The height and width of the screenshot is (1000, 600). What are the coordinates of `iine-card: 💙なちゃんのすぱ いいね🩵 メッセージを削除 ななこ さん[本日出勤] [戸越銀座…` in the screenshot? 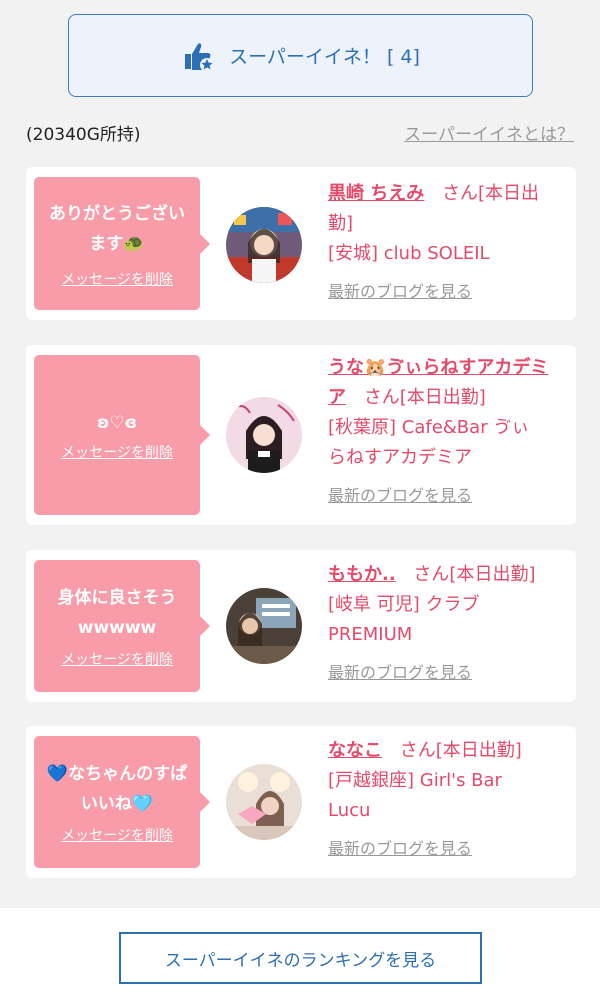 It's located at (301, 802).